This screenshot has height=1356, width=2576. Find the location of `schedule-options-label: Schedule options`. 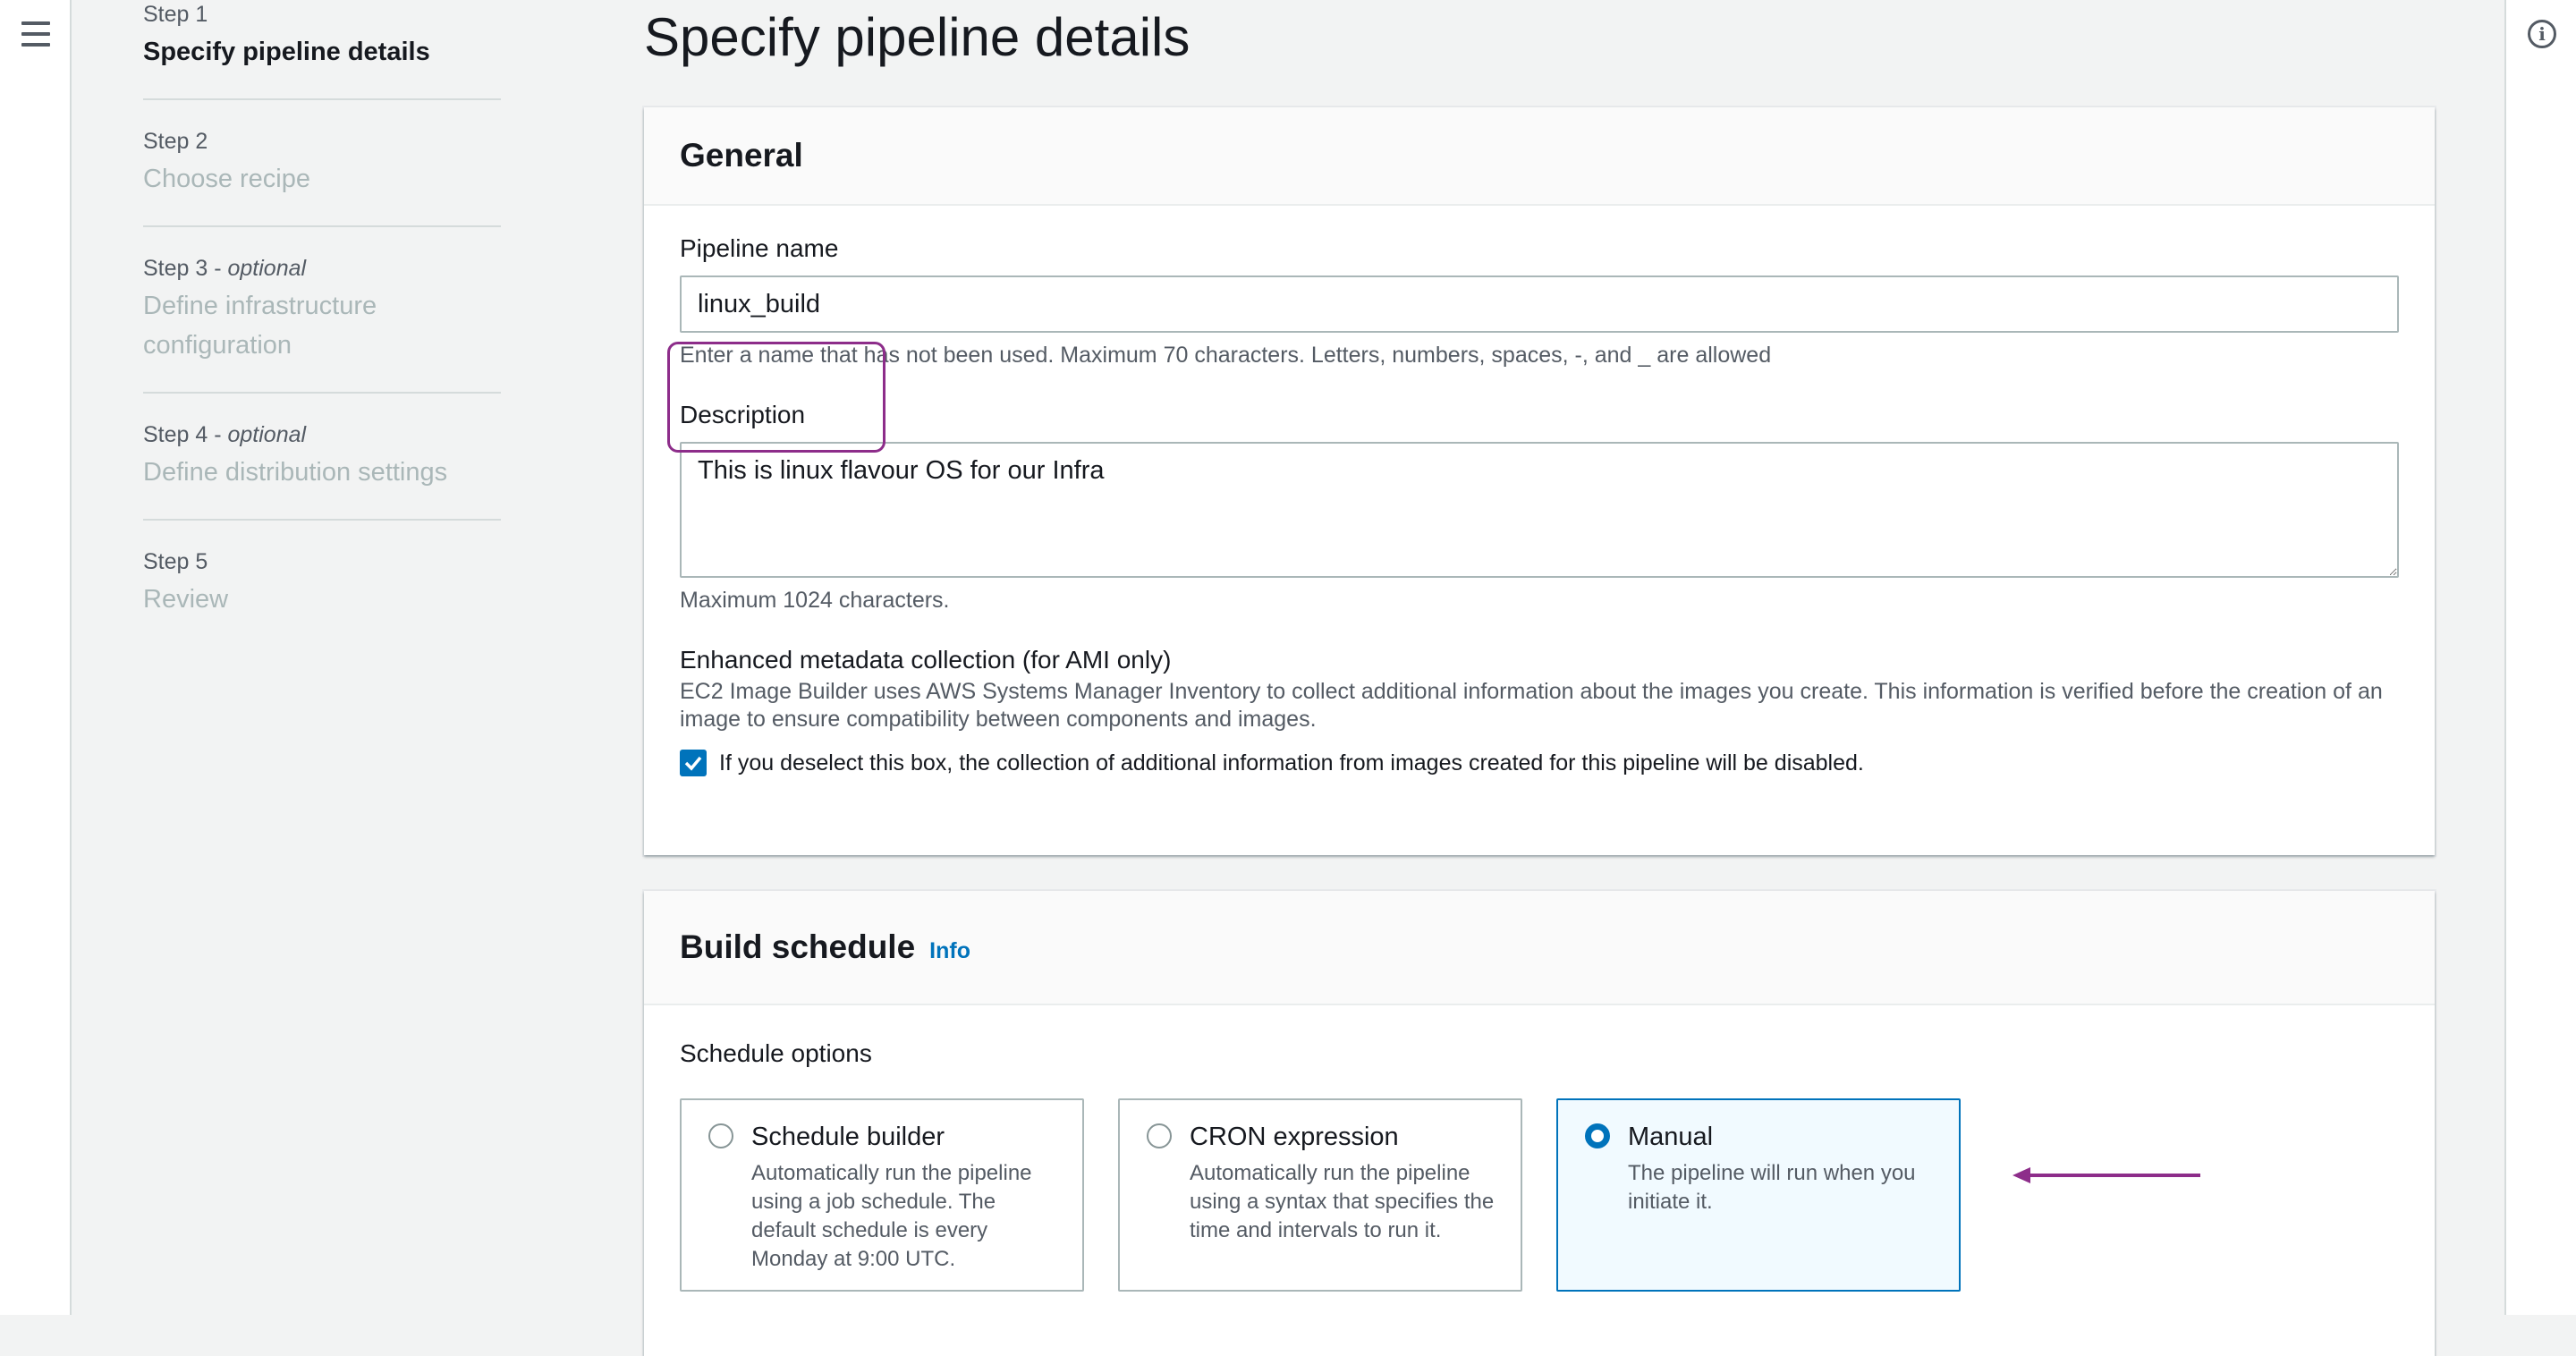

schedule-options-label: Schedule options is located at coordinates (776, 1053).